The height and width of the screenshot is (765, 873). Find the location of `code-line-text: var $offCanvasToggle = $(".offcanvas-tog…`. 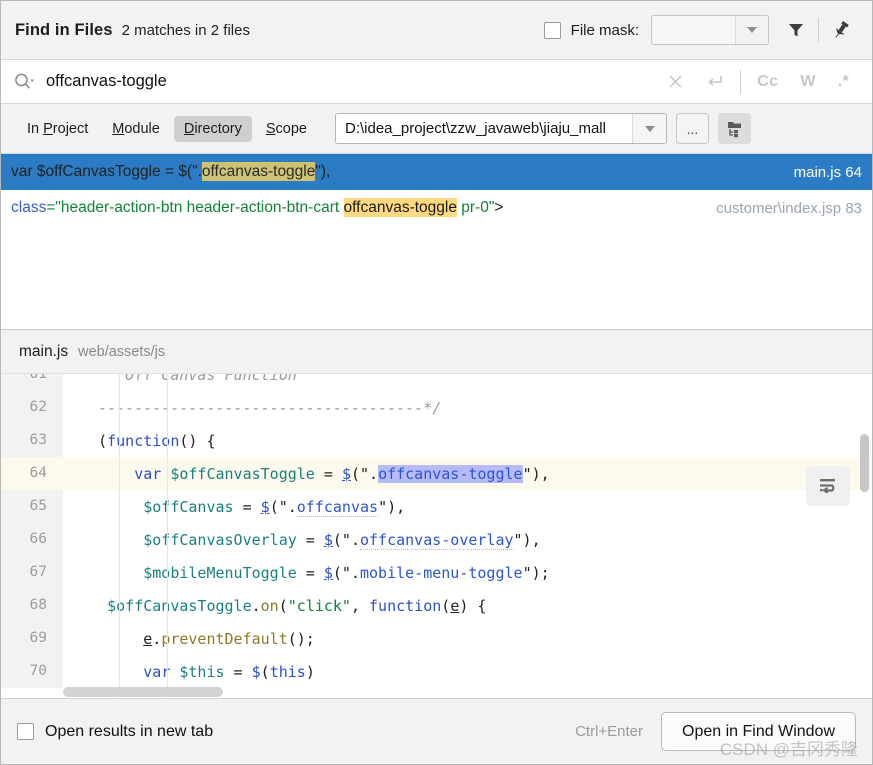

code-line-text: var $offCanvasToggle = $(".offcanvas-tog… is located at coordinates (342, 473).